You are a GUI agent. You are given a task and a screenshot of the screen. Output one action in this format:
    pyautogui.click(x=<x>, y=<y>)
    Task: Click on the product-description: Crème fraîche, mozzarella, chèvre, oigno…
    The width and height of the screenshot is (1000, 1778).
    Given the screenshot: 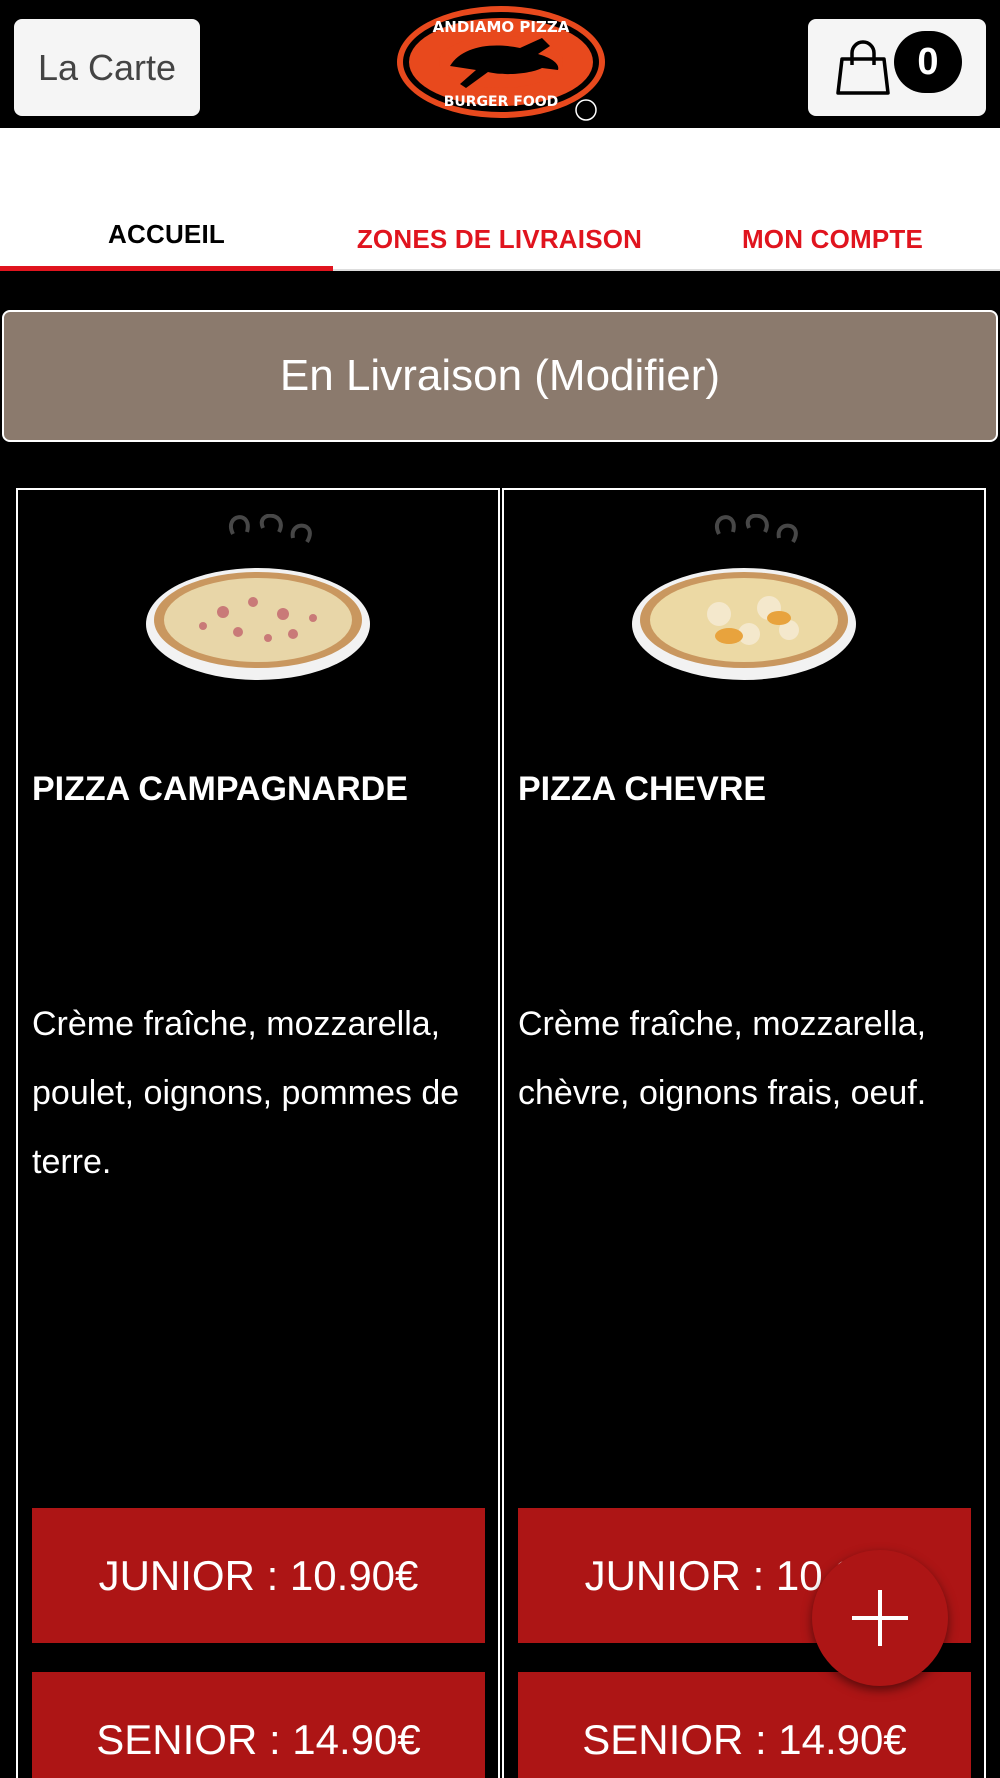 What is the action you would take?
    pyautogui.click(x=722, y=1058)
    